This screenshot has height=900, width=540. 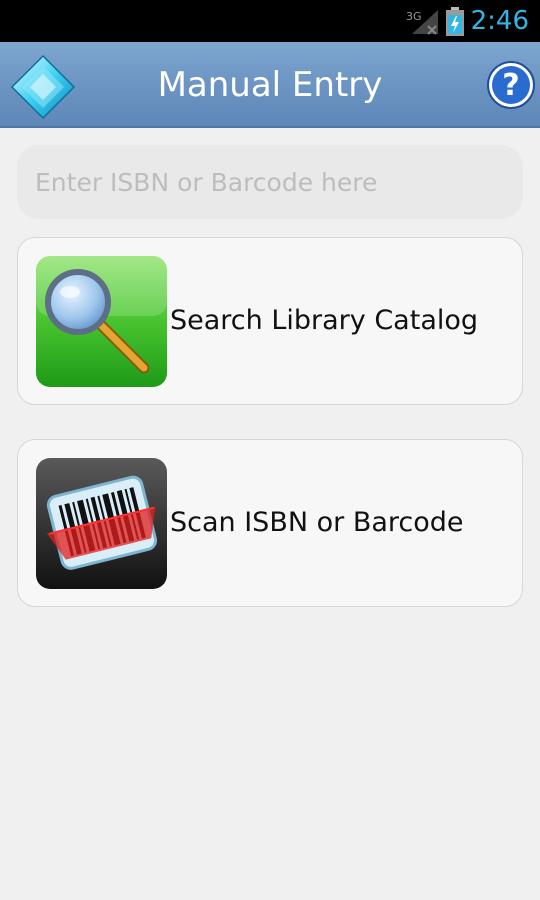 I want to click on scan-isbn-barcode-label: Scan ISBN or Barcode, so click(x=317, y=522).